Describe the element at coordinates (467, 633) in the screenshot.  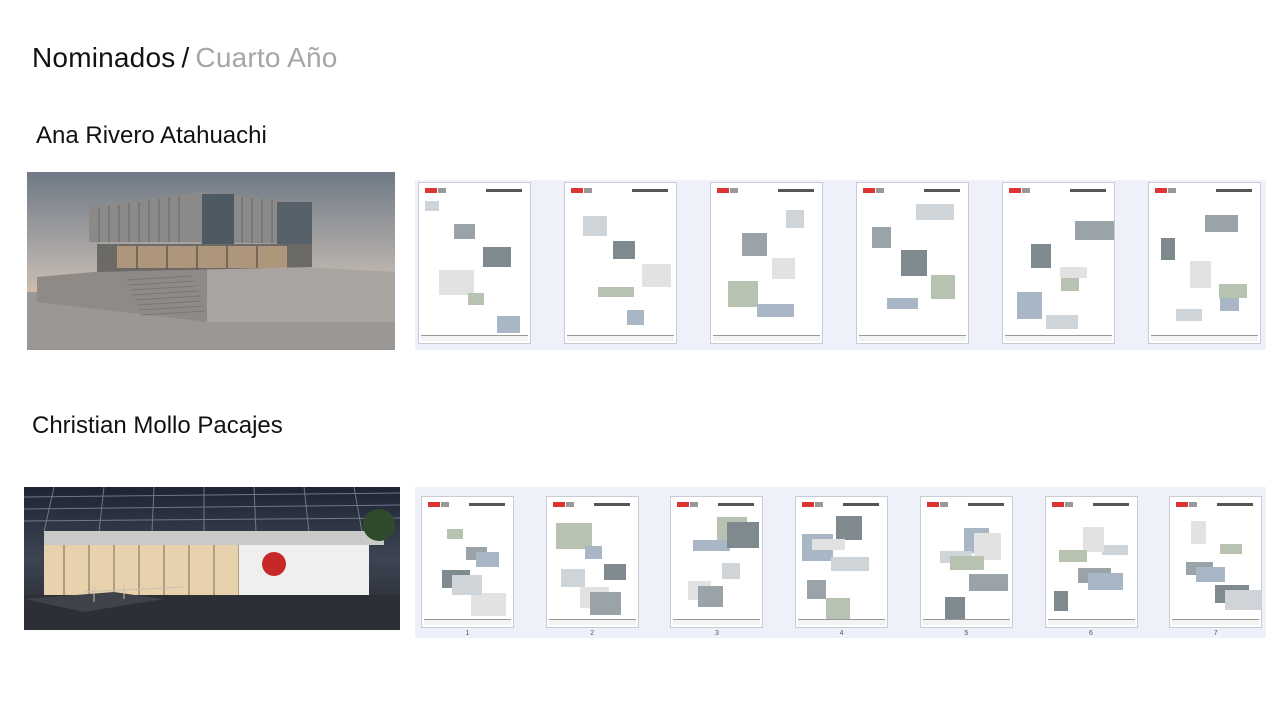
I see `sheet-number: 1` at that location.